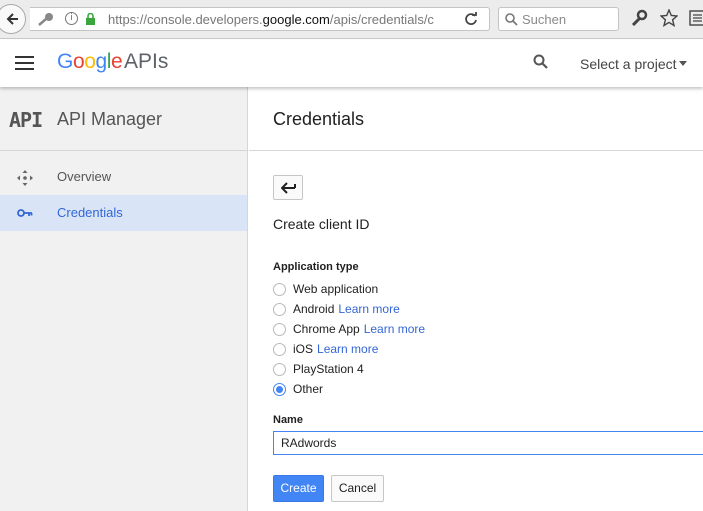  What do you see at coordinates (101, 61) in the screenshot?
I see `logo-letter: g` at bounding box center [101, 61].